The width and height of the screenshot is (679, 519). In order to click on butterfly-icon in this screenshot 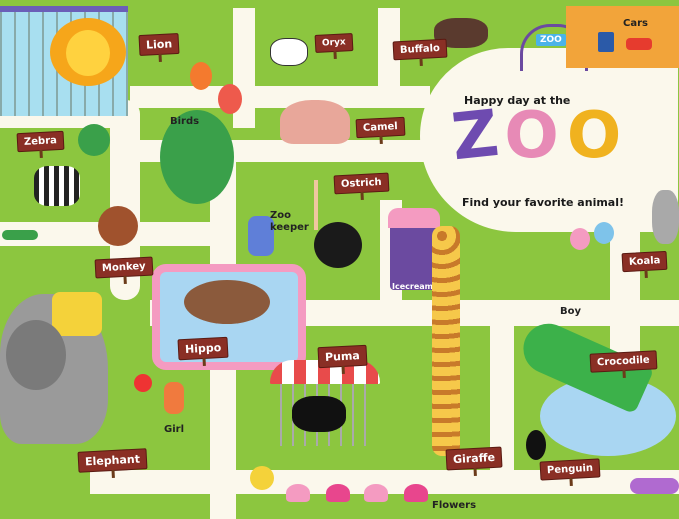, I will do `click(262, 478)`.